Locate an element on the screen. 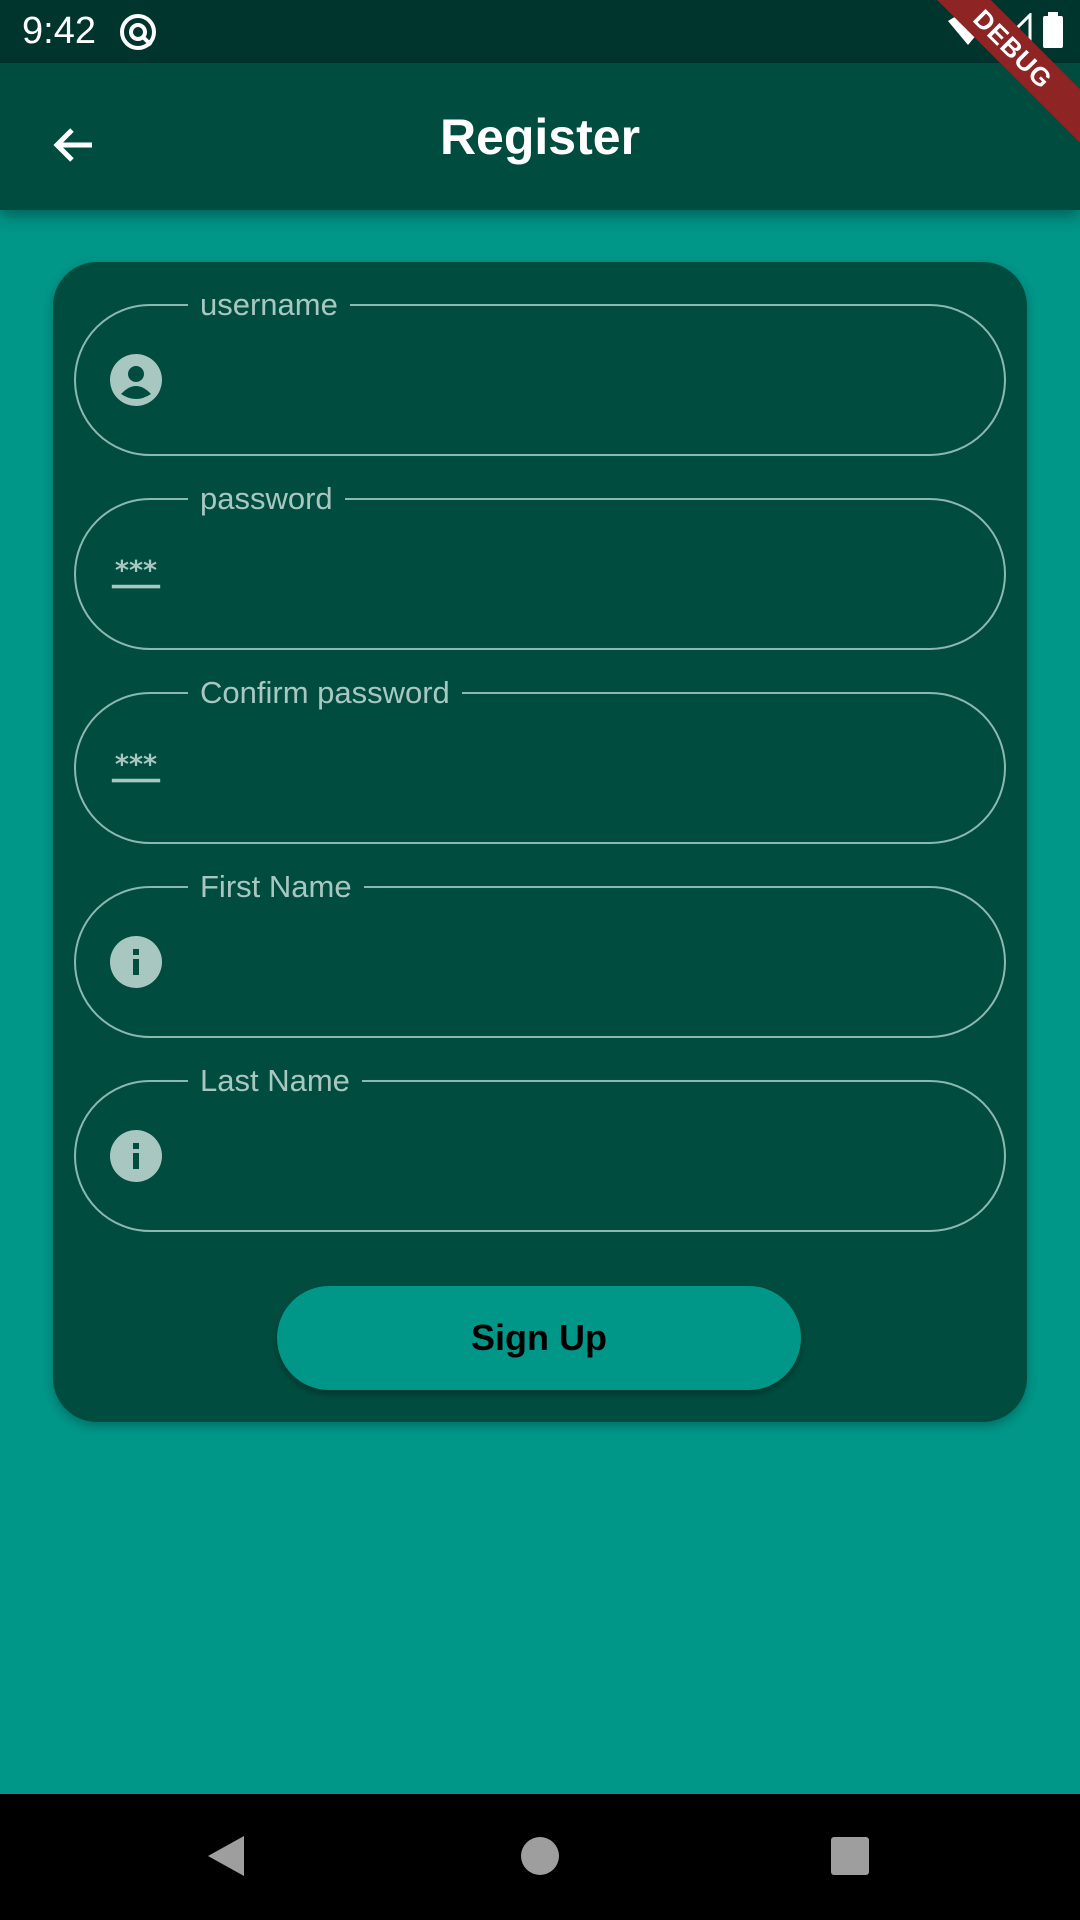 The image size is (1080, 1920). field-label: username is located at coordinates (269, 305).